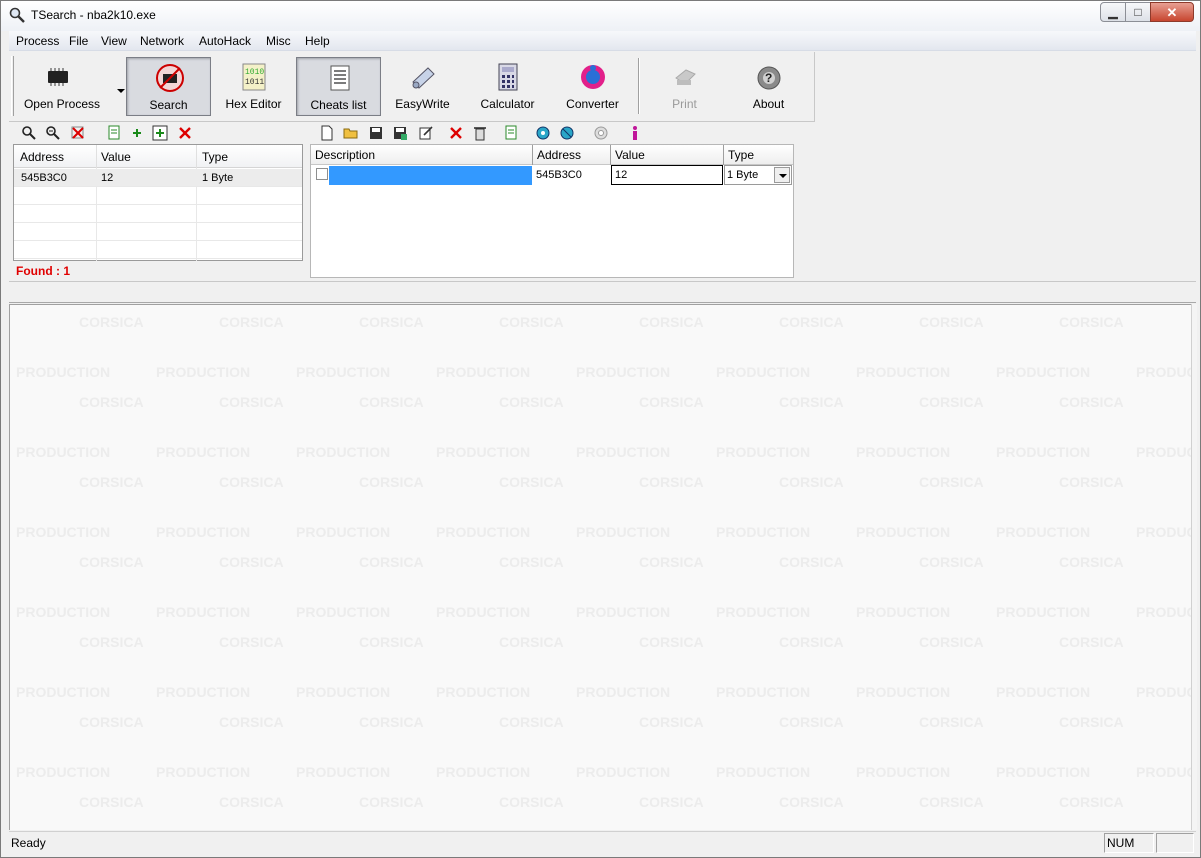 The image size is (1201, 858). What do you see at coordinates (158, 178) in the screenshot?
I see `table-row: 545B3C0 12 1 Byte` at bounding box center [158, 178].